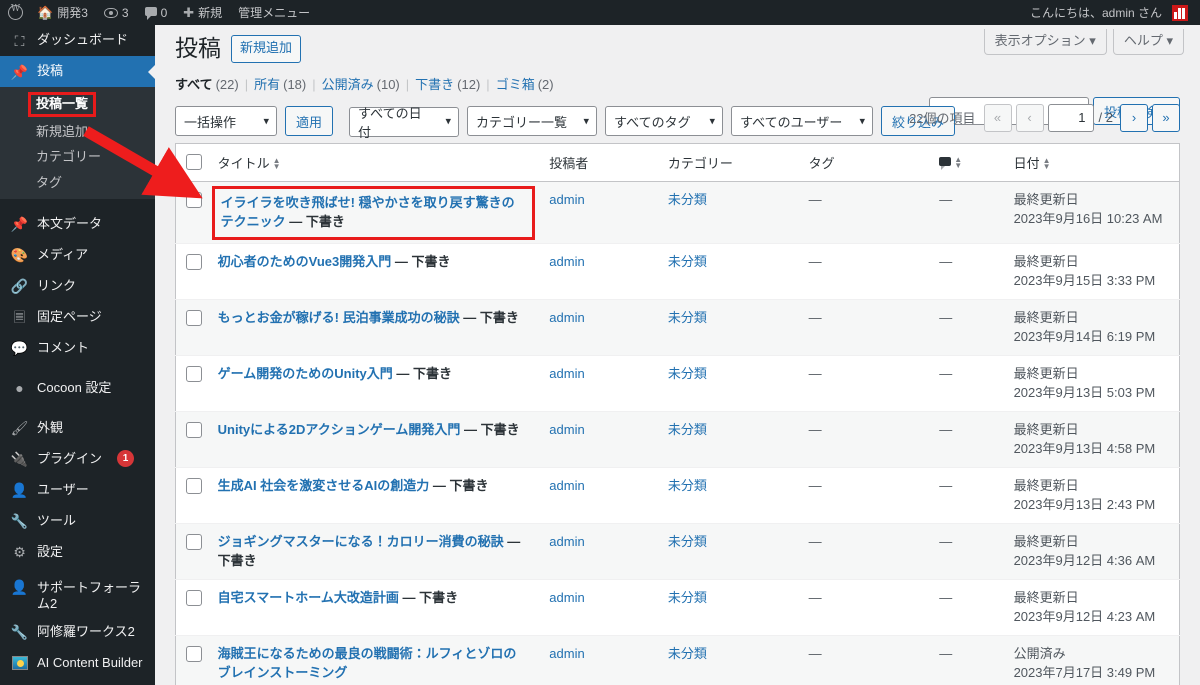 This screenshot has width=1200, height=685. Describe the element at coordinates (77, 596) in the screenshot. I see `sidebar-item-support-forum: 👤 サポートフォーラム2` at that location.